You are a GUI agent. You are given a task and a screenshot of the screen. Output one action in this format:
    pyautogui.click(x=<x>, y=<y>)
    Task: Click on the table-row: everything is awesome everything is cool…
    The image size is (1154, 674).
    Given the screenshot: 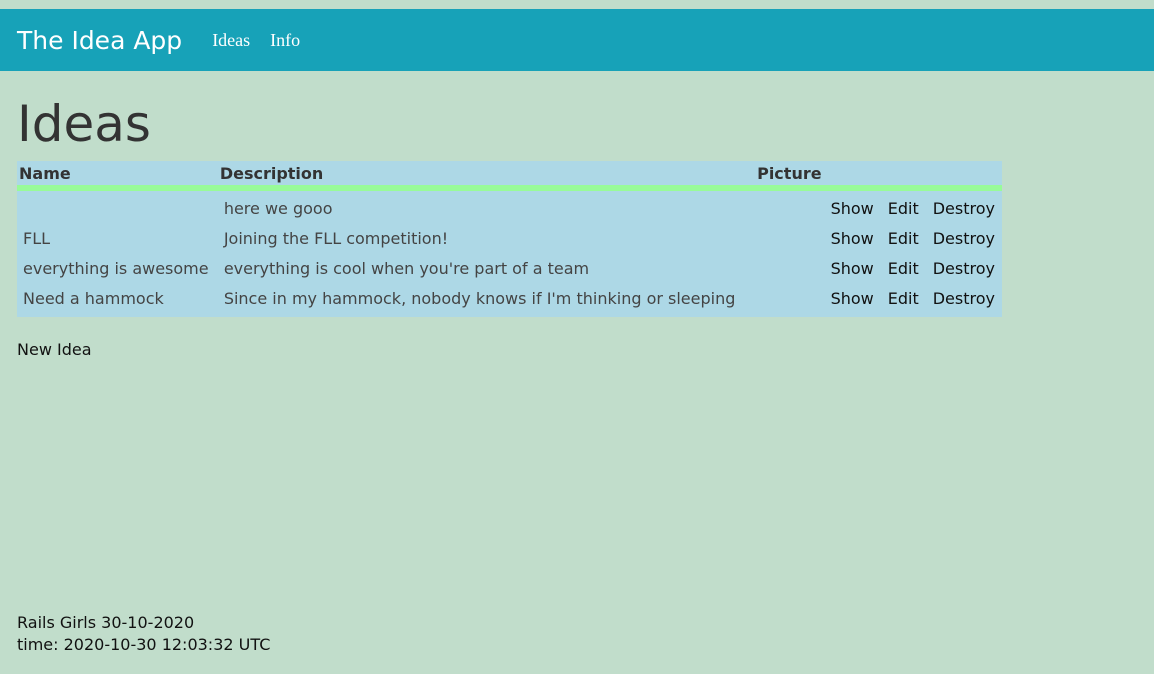 What is the action you would take?
    pyautogui.click(x=509, y=268)
    